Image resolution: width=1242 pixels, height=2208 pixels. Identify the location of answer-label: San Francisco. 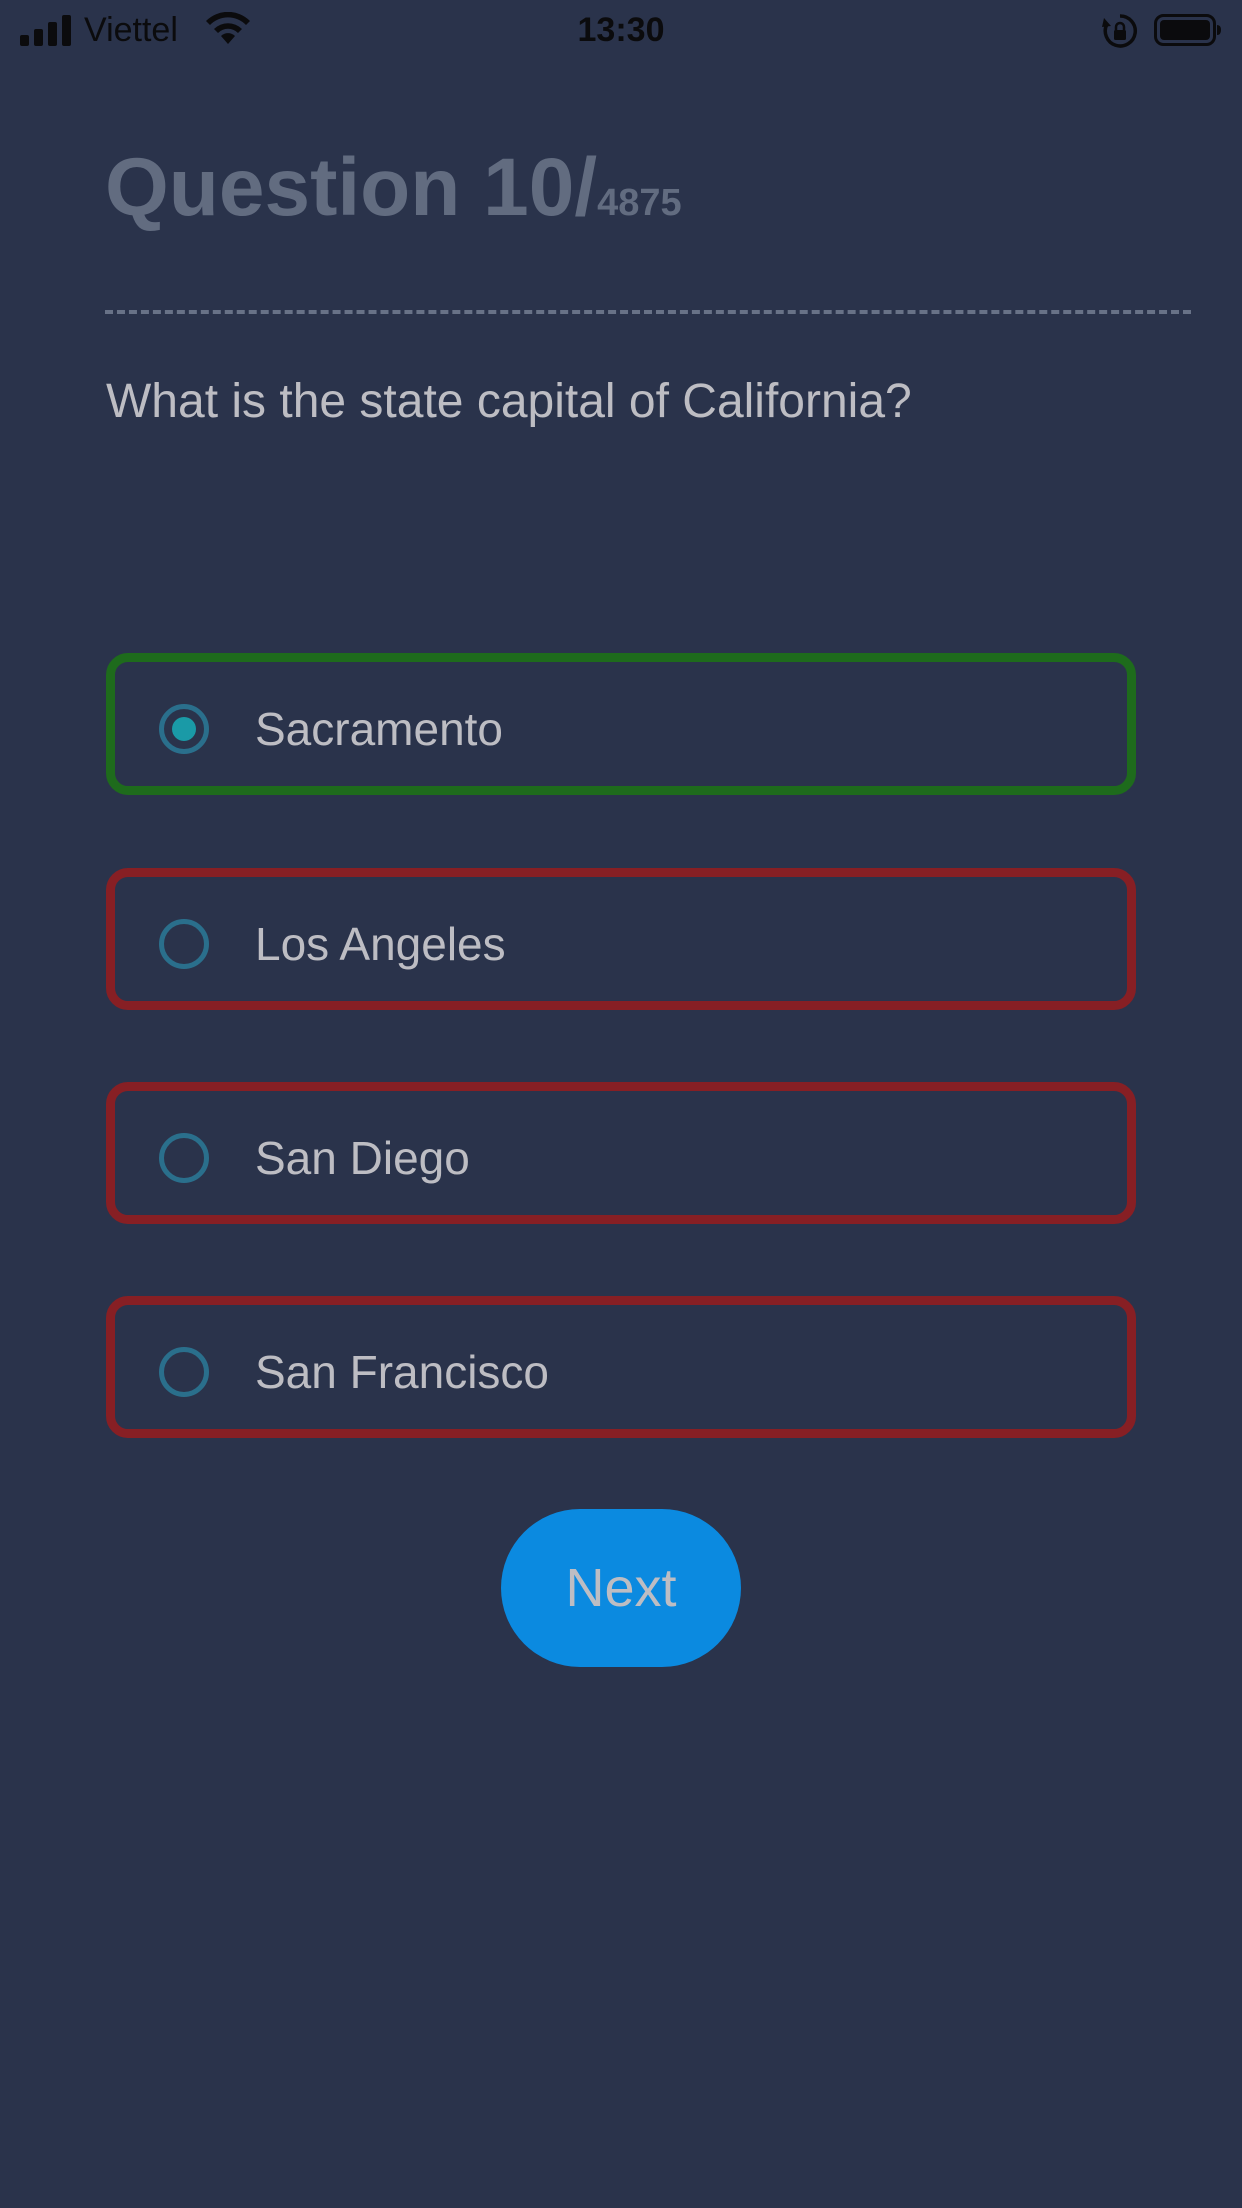
(402, 1372).